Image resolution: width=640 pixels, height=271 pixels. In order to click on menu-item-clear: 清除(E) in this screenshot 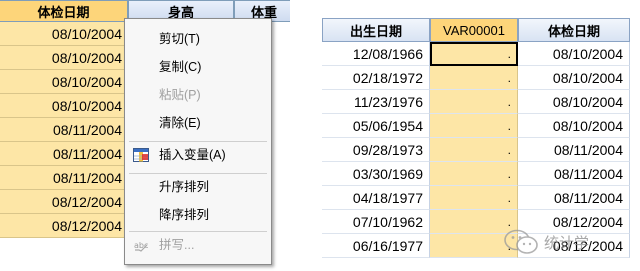, I will do `click(198, 123)`.